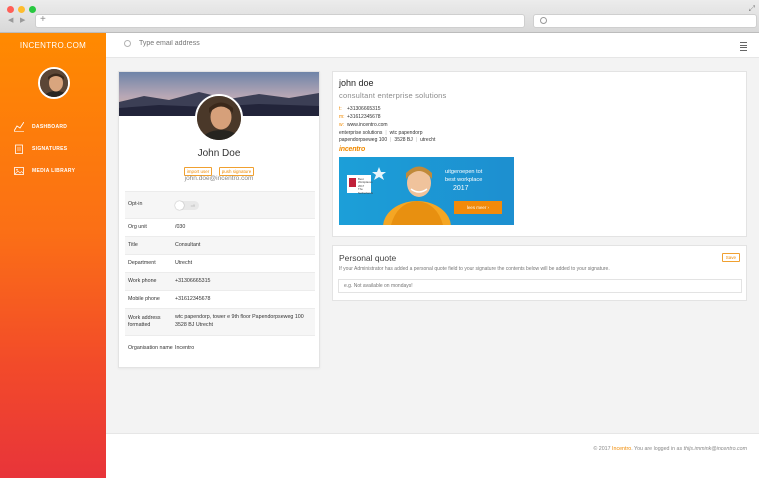 The height and width of the screenshot is (478, 759). What do you see at coordinates (142, 280) in the screenshot?
I see `field-label: Work phone` at bounding box center [142, 280].